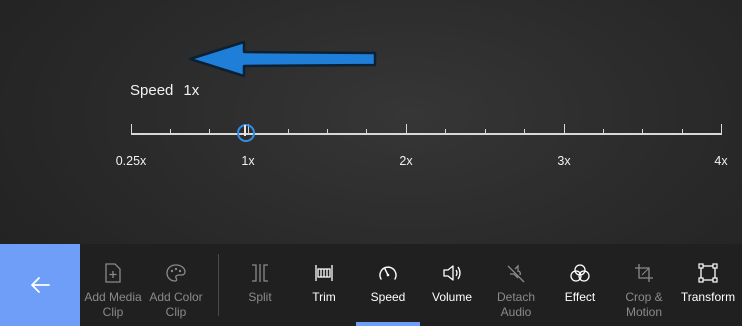  Describe the element at coordinates (516, 273) in the screenshot. I see `detach-audio-icon` at that location.